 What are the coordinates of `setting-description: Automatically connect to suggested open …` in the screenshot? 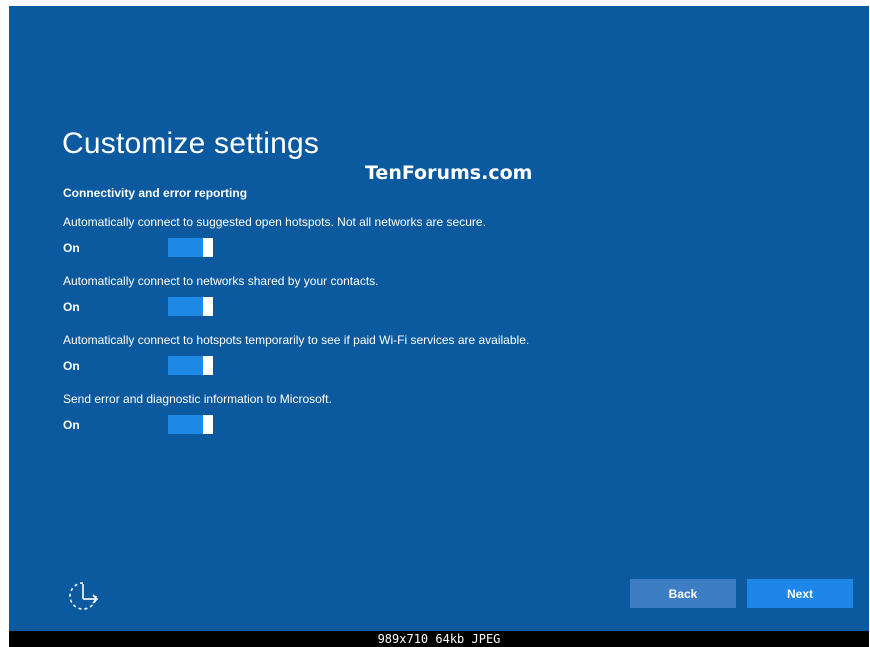 It's located at (274, 222).